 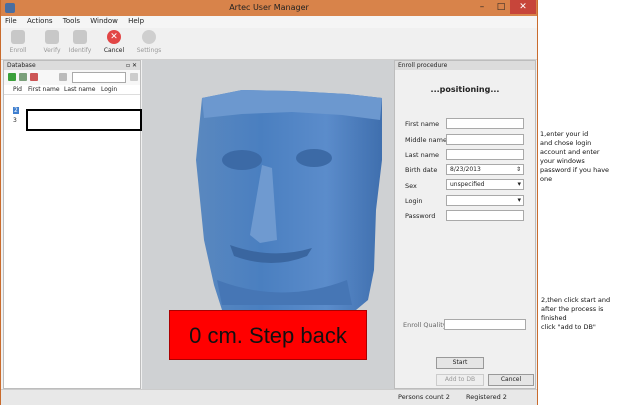 What do you see at coordinates (426, 140) in the screenshot?
I see `middle-name-label: Middle name` at bounding box center [426, 140].